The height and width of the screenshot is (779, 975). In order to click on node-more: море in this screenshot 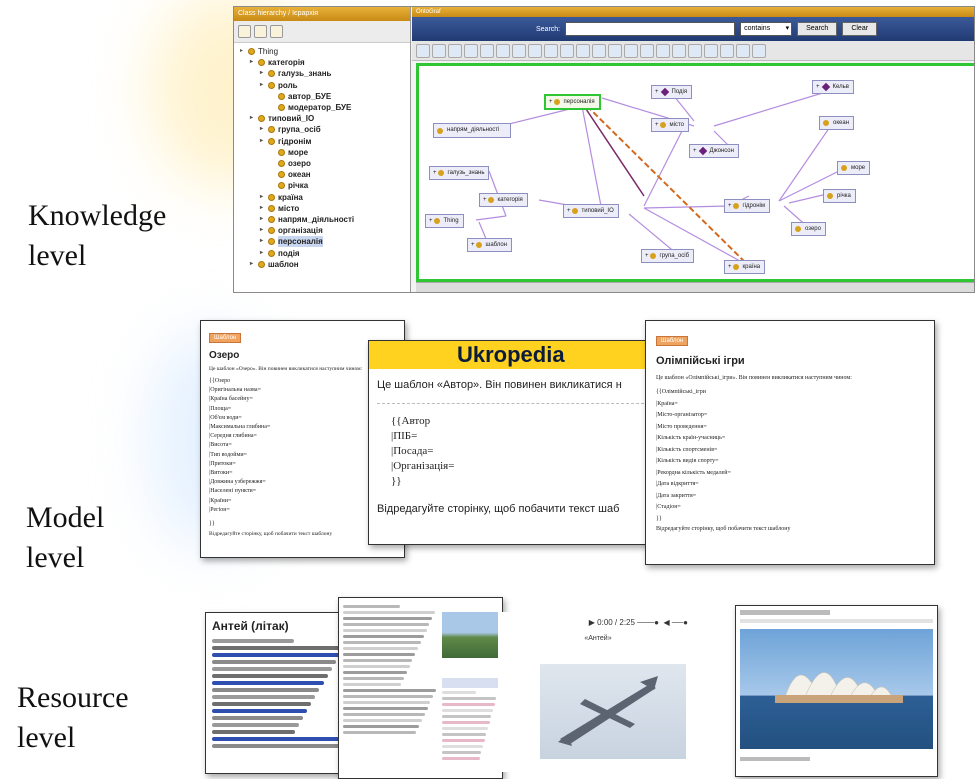, I will do `click(854, 168)`.